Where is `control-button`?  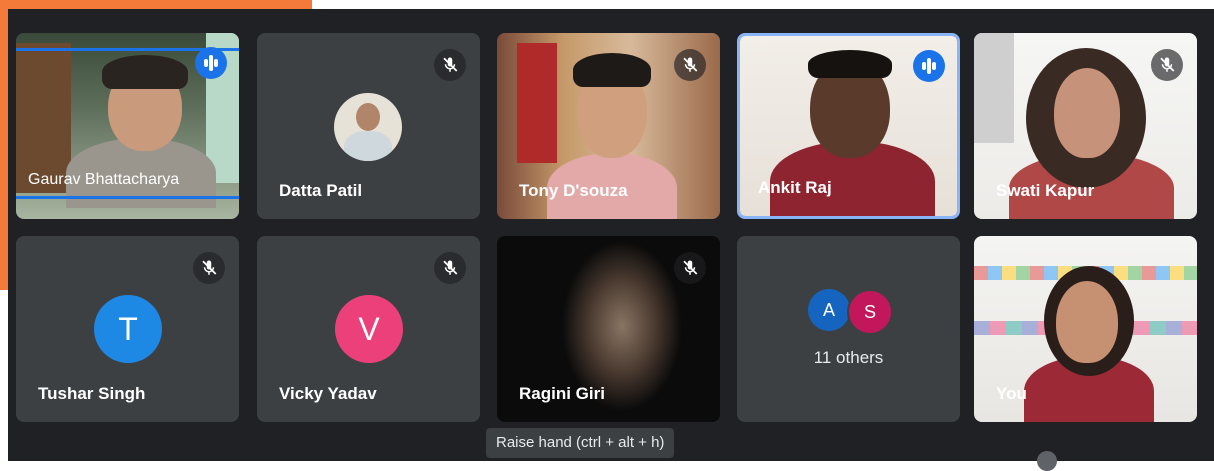 control-button is located at coordinates (1047, 461).